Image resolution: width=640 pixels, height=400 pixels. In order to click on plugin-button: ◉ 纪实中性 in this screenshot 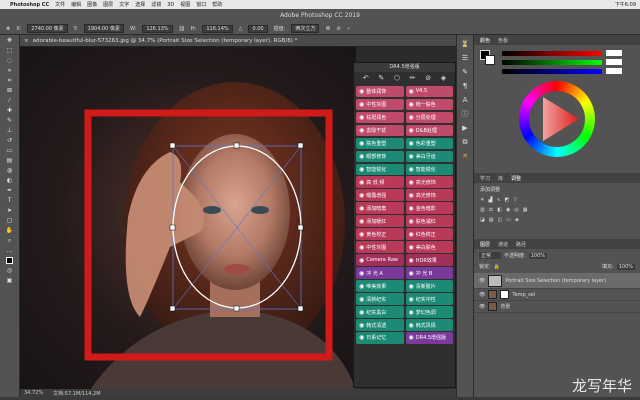, I will do `click(429, 299)`.